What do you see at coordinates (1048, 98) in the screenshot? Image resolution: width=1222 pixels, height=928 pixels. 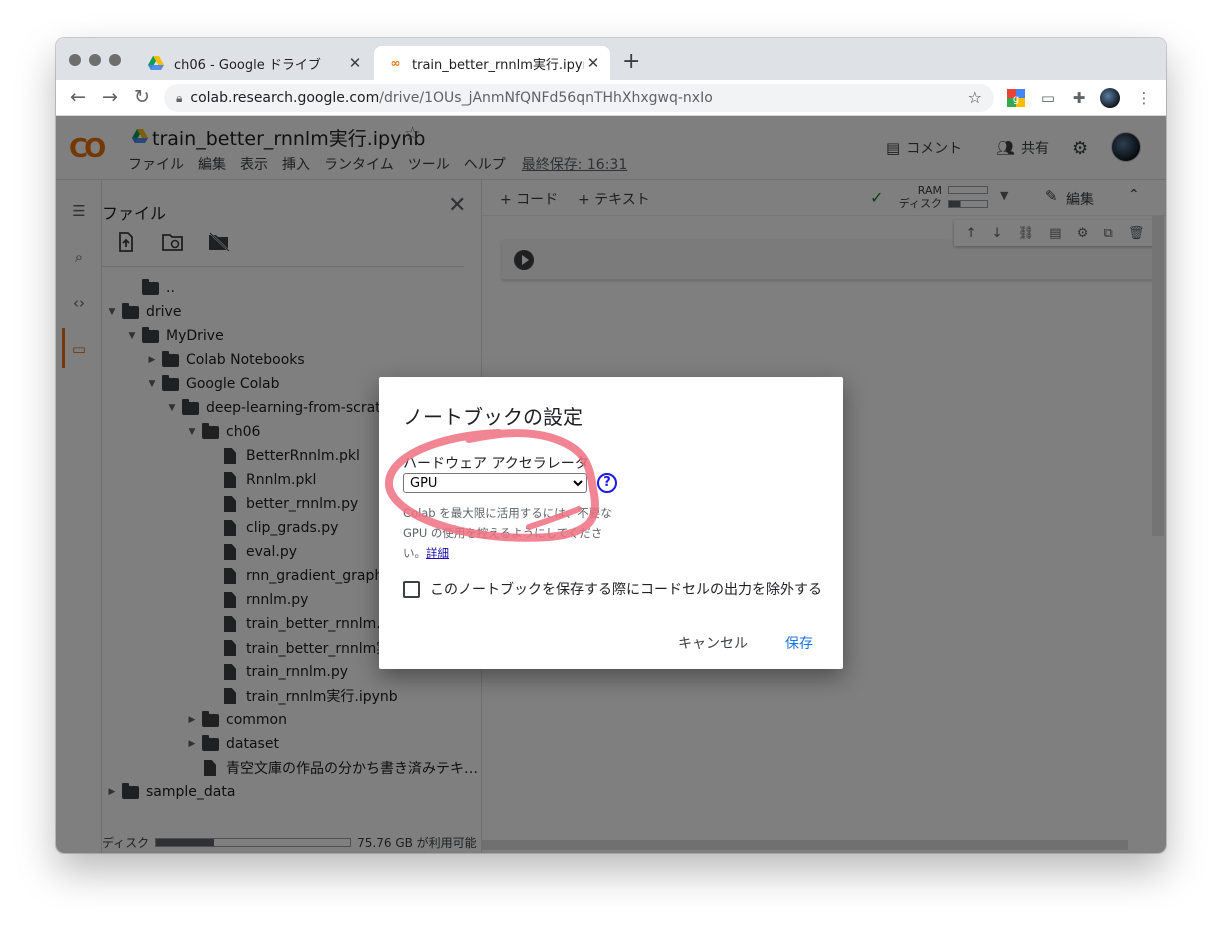 I see `cast-icon: ▭` at bounding box center [1048, 98].